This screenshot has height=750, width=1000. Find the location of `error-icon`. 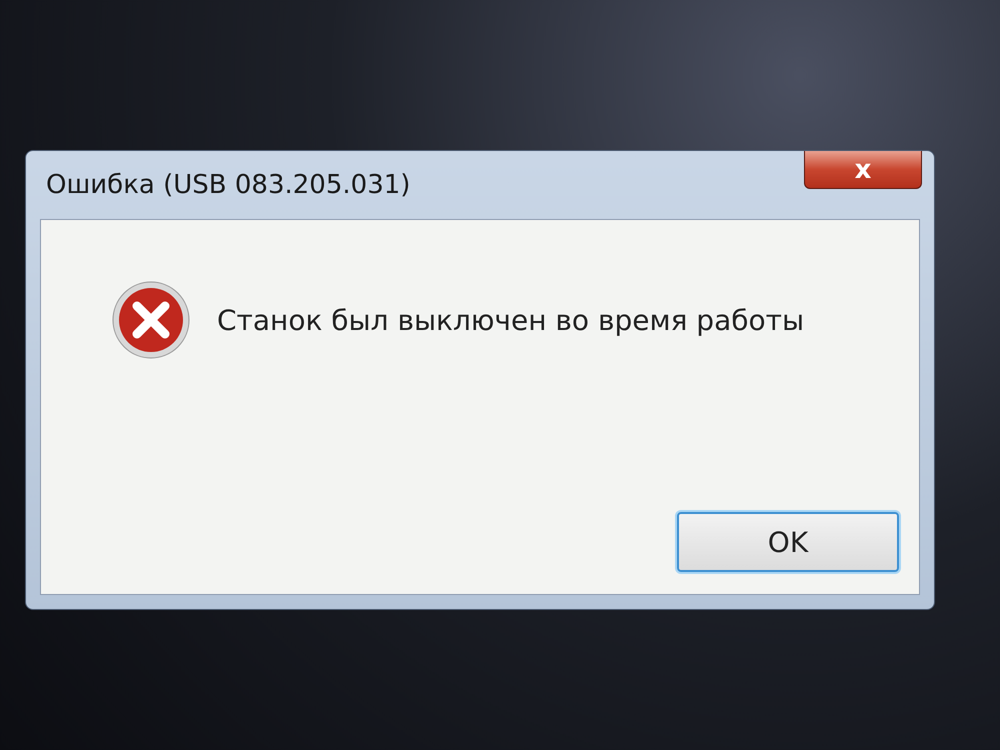

error-icon is located at coordinates (151, 320).